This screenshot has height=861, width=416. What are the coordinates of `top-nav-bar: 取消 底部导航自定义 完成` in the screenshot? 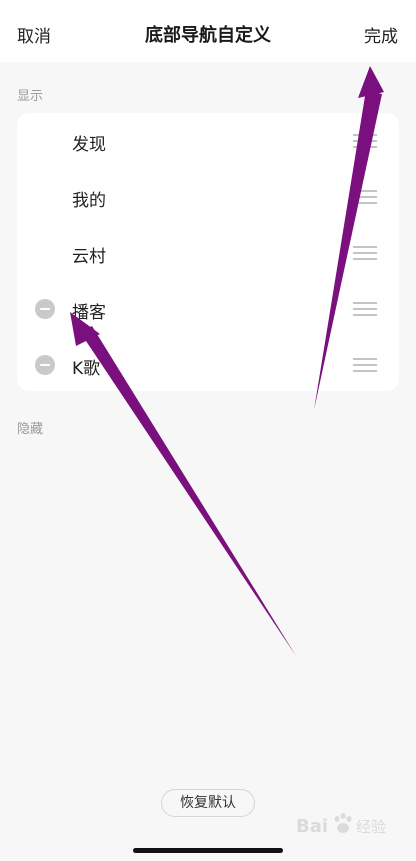 It's located at (208, 31).